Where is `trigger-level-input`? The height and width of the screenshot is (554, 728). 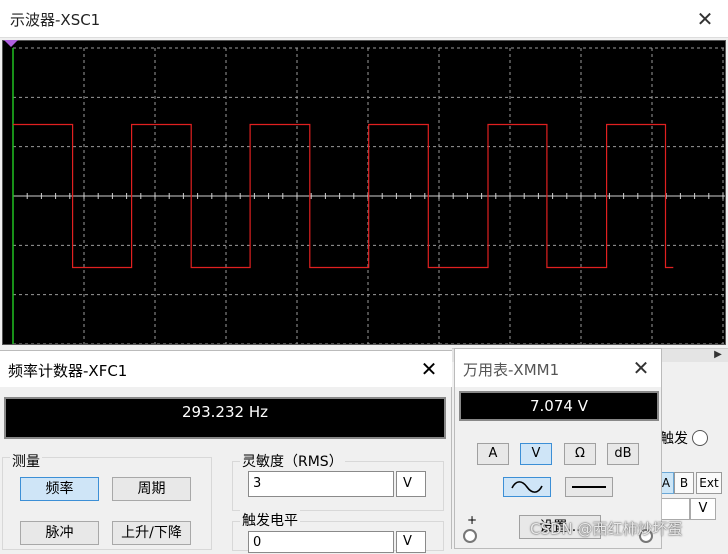
trigger-level-input is located at coordinates (675, 509).